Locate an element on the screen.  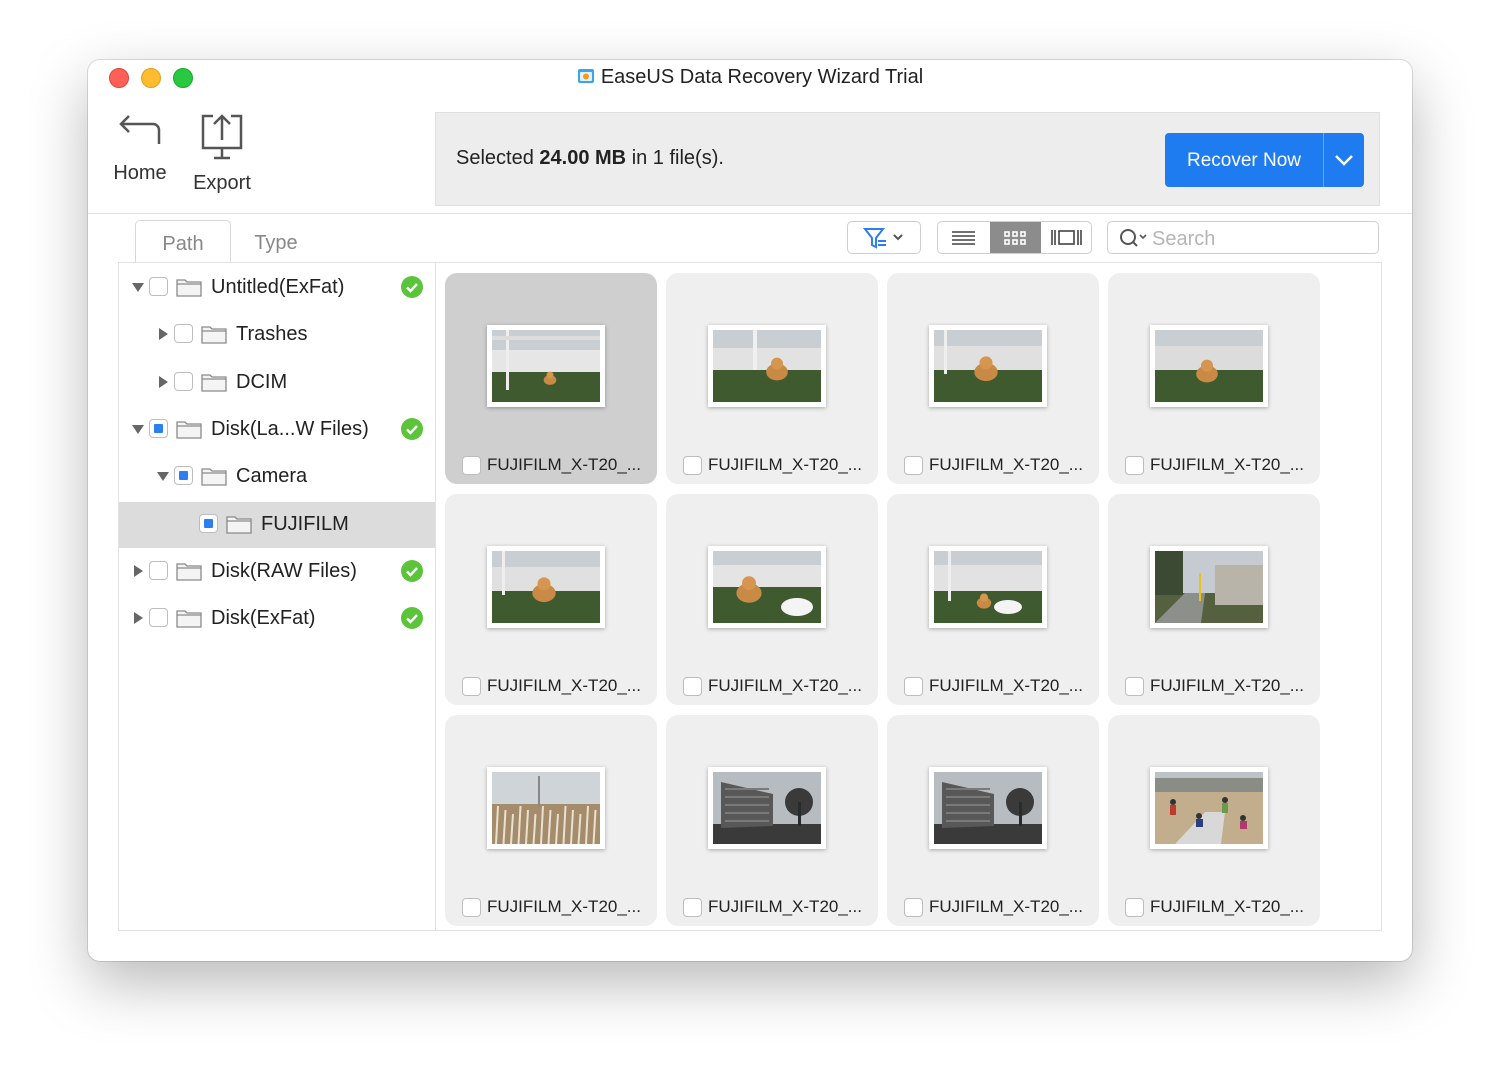
filter-icon is located at coordinates (882, 238).